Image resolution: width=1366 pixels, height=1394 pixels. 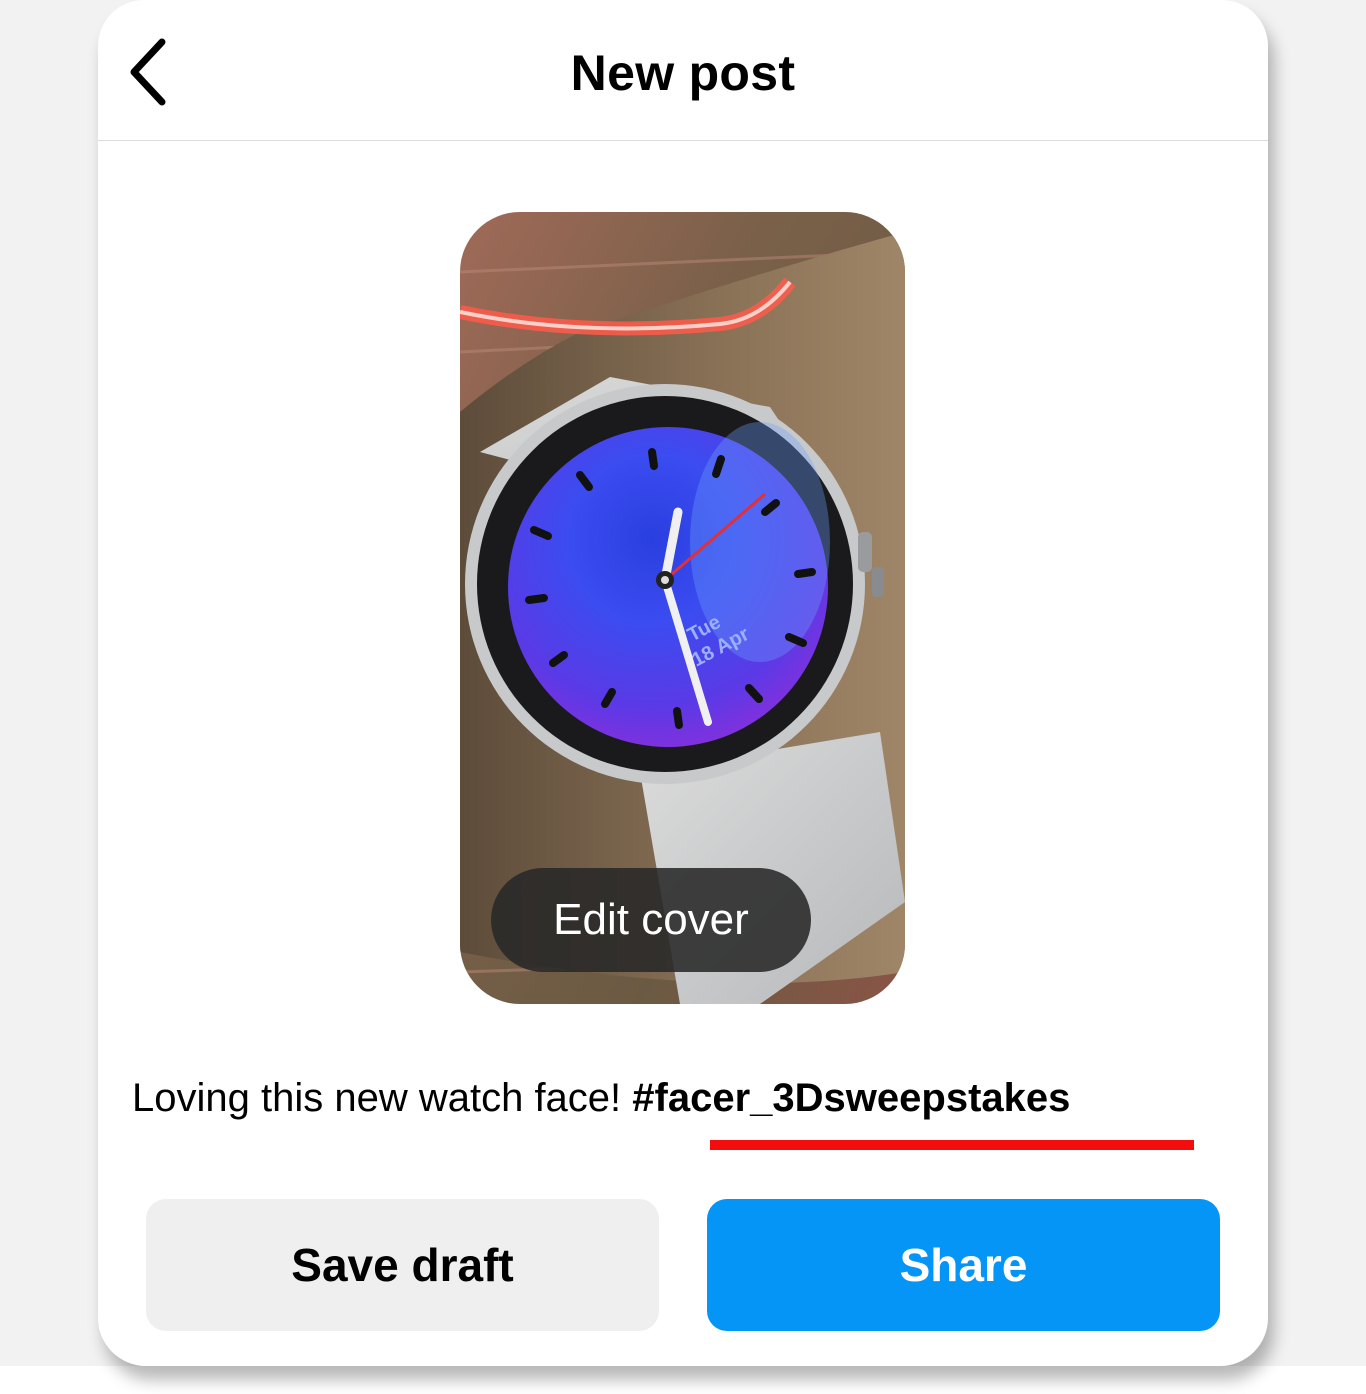 What do you see at coordinates (651, 920) in the screenshot?
I see `edit-cover-button: Edit cover` at bounding box center [651, 920].